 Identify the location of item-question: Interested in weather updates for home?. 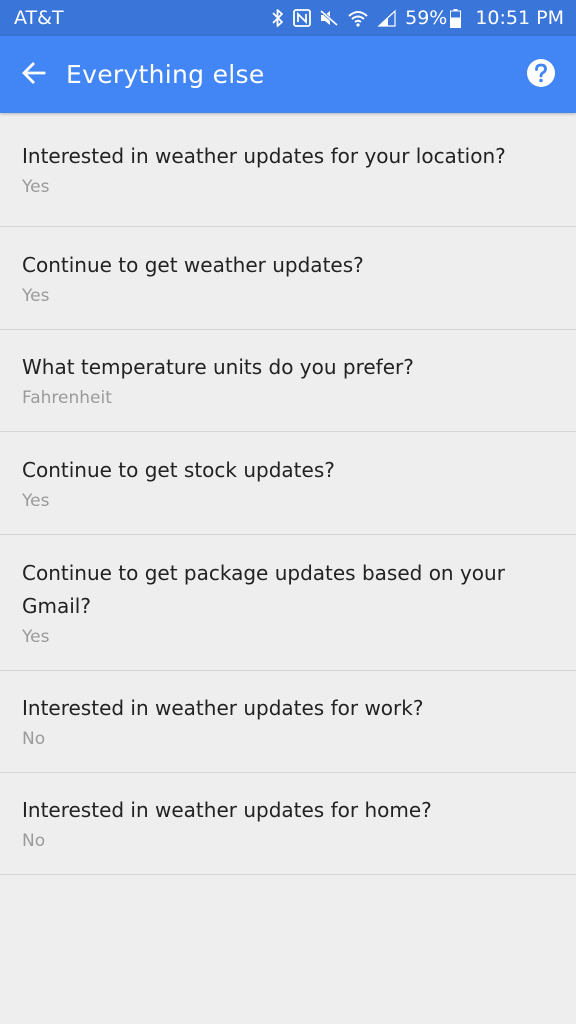
(227, 810).